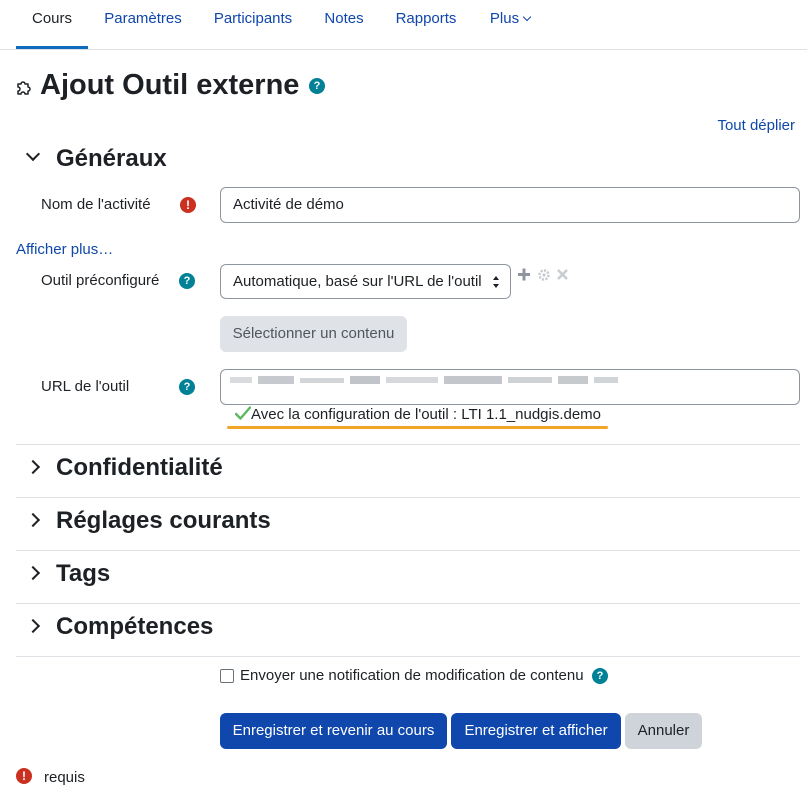  I want to click on section-common-settings-title: Réglages courants, so click(163, 520).